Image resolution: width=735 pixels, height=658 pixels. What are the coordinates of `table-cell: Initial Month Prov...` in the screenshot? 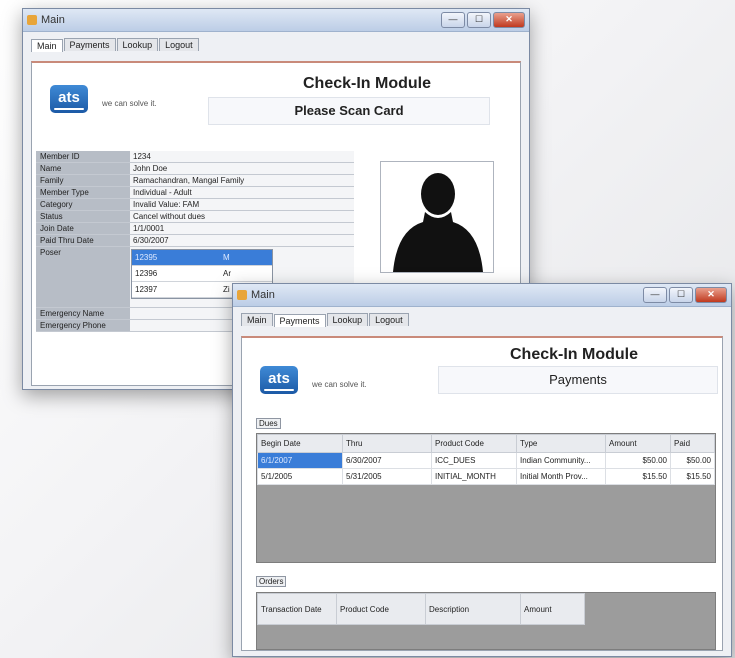 It's located at (561, 476).